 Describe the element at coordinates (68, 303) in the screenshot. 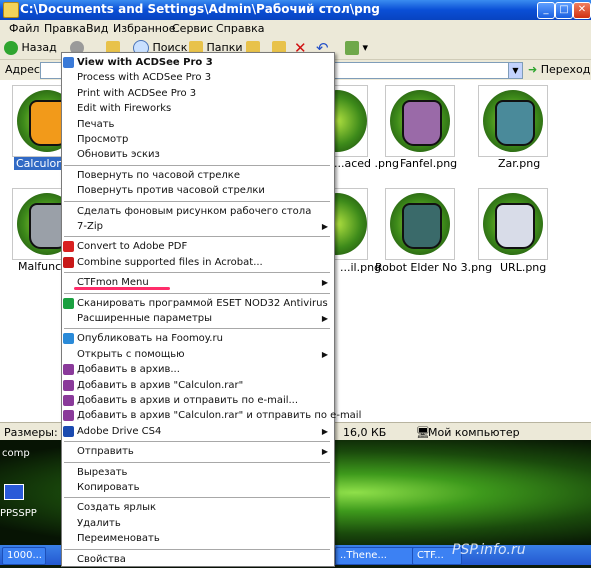

I see `eset-icon` at that location.